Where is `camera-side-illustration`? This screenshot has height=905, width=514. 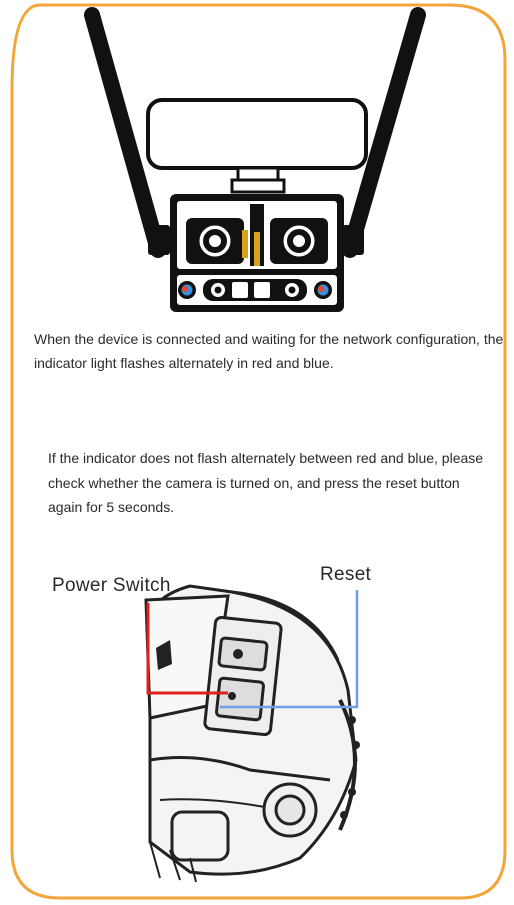
camera-side-illustration is located at coordinates (252, 733).